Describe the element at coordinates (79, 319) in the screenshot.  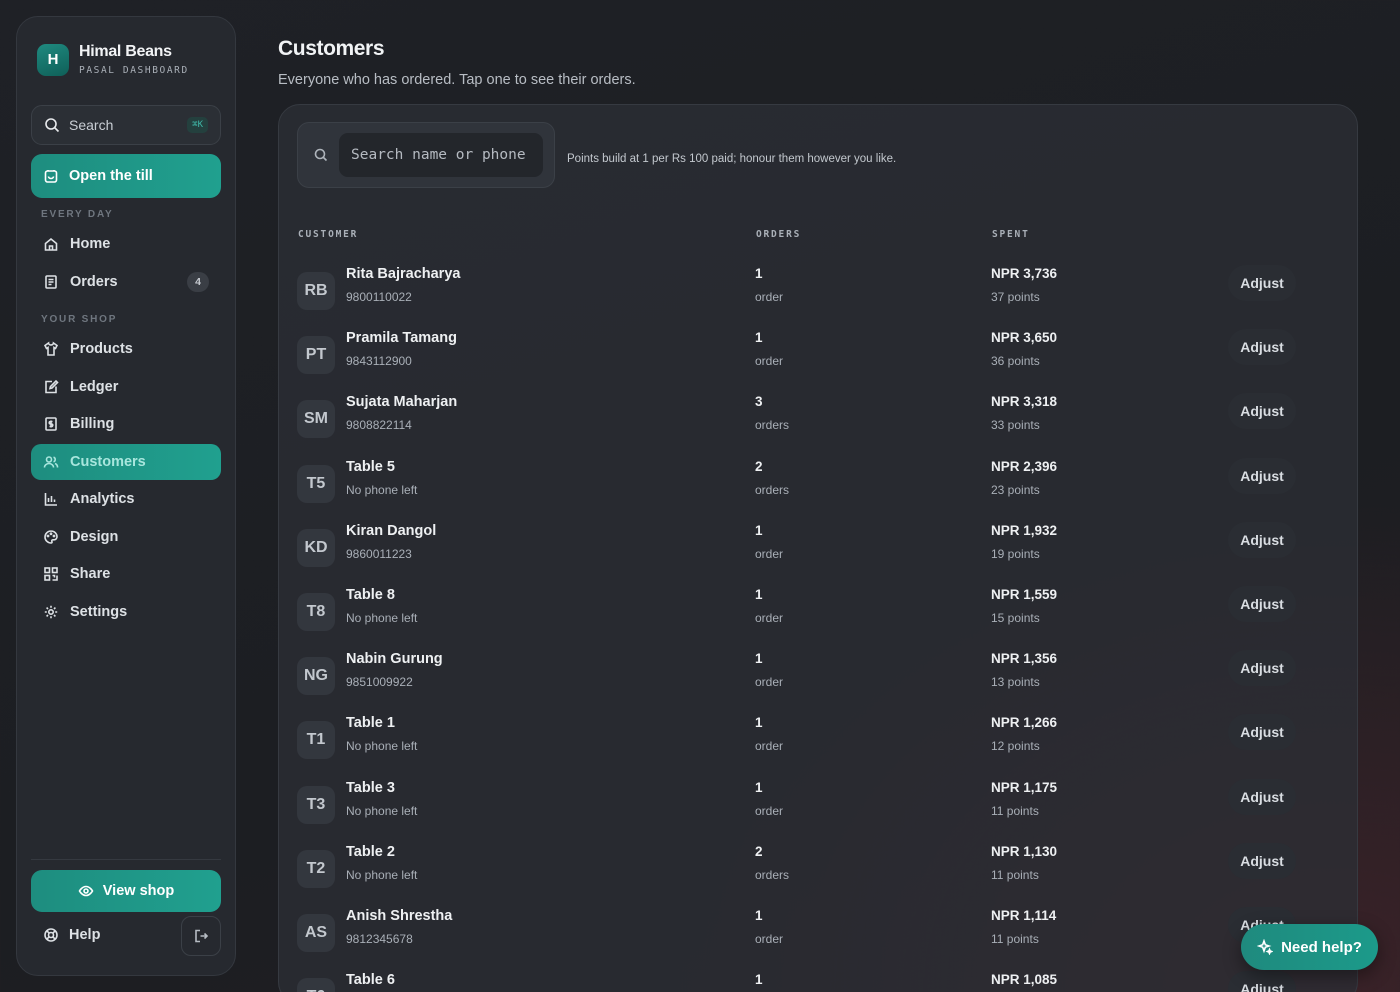
I see `section-label-your-shop: YOUR SHOP` at that location.